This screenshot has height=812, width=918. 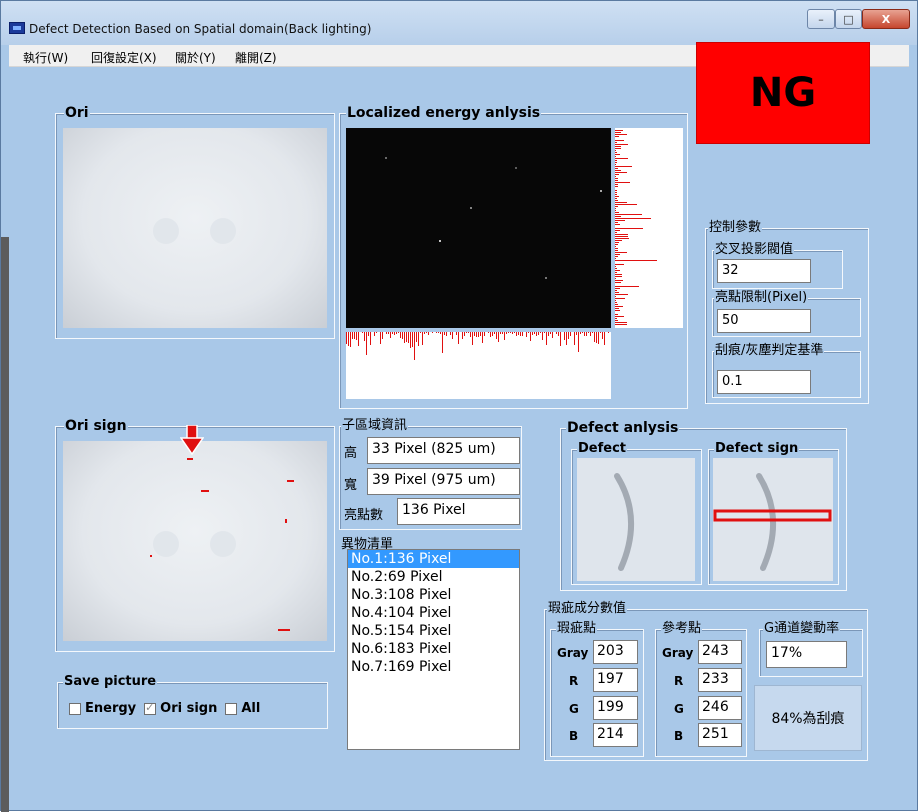 I want to click on list-item: No.1:136 Pixel, so click(x=433, y=559).